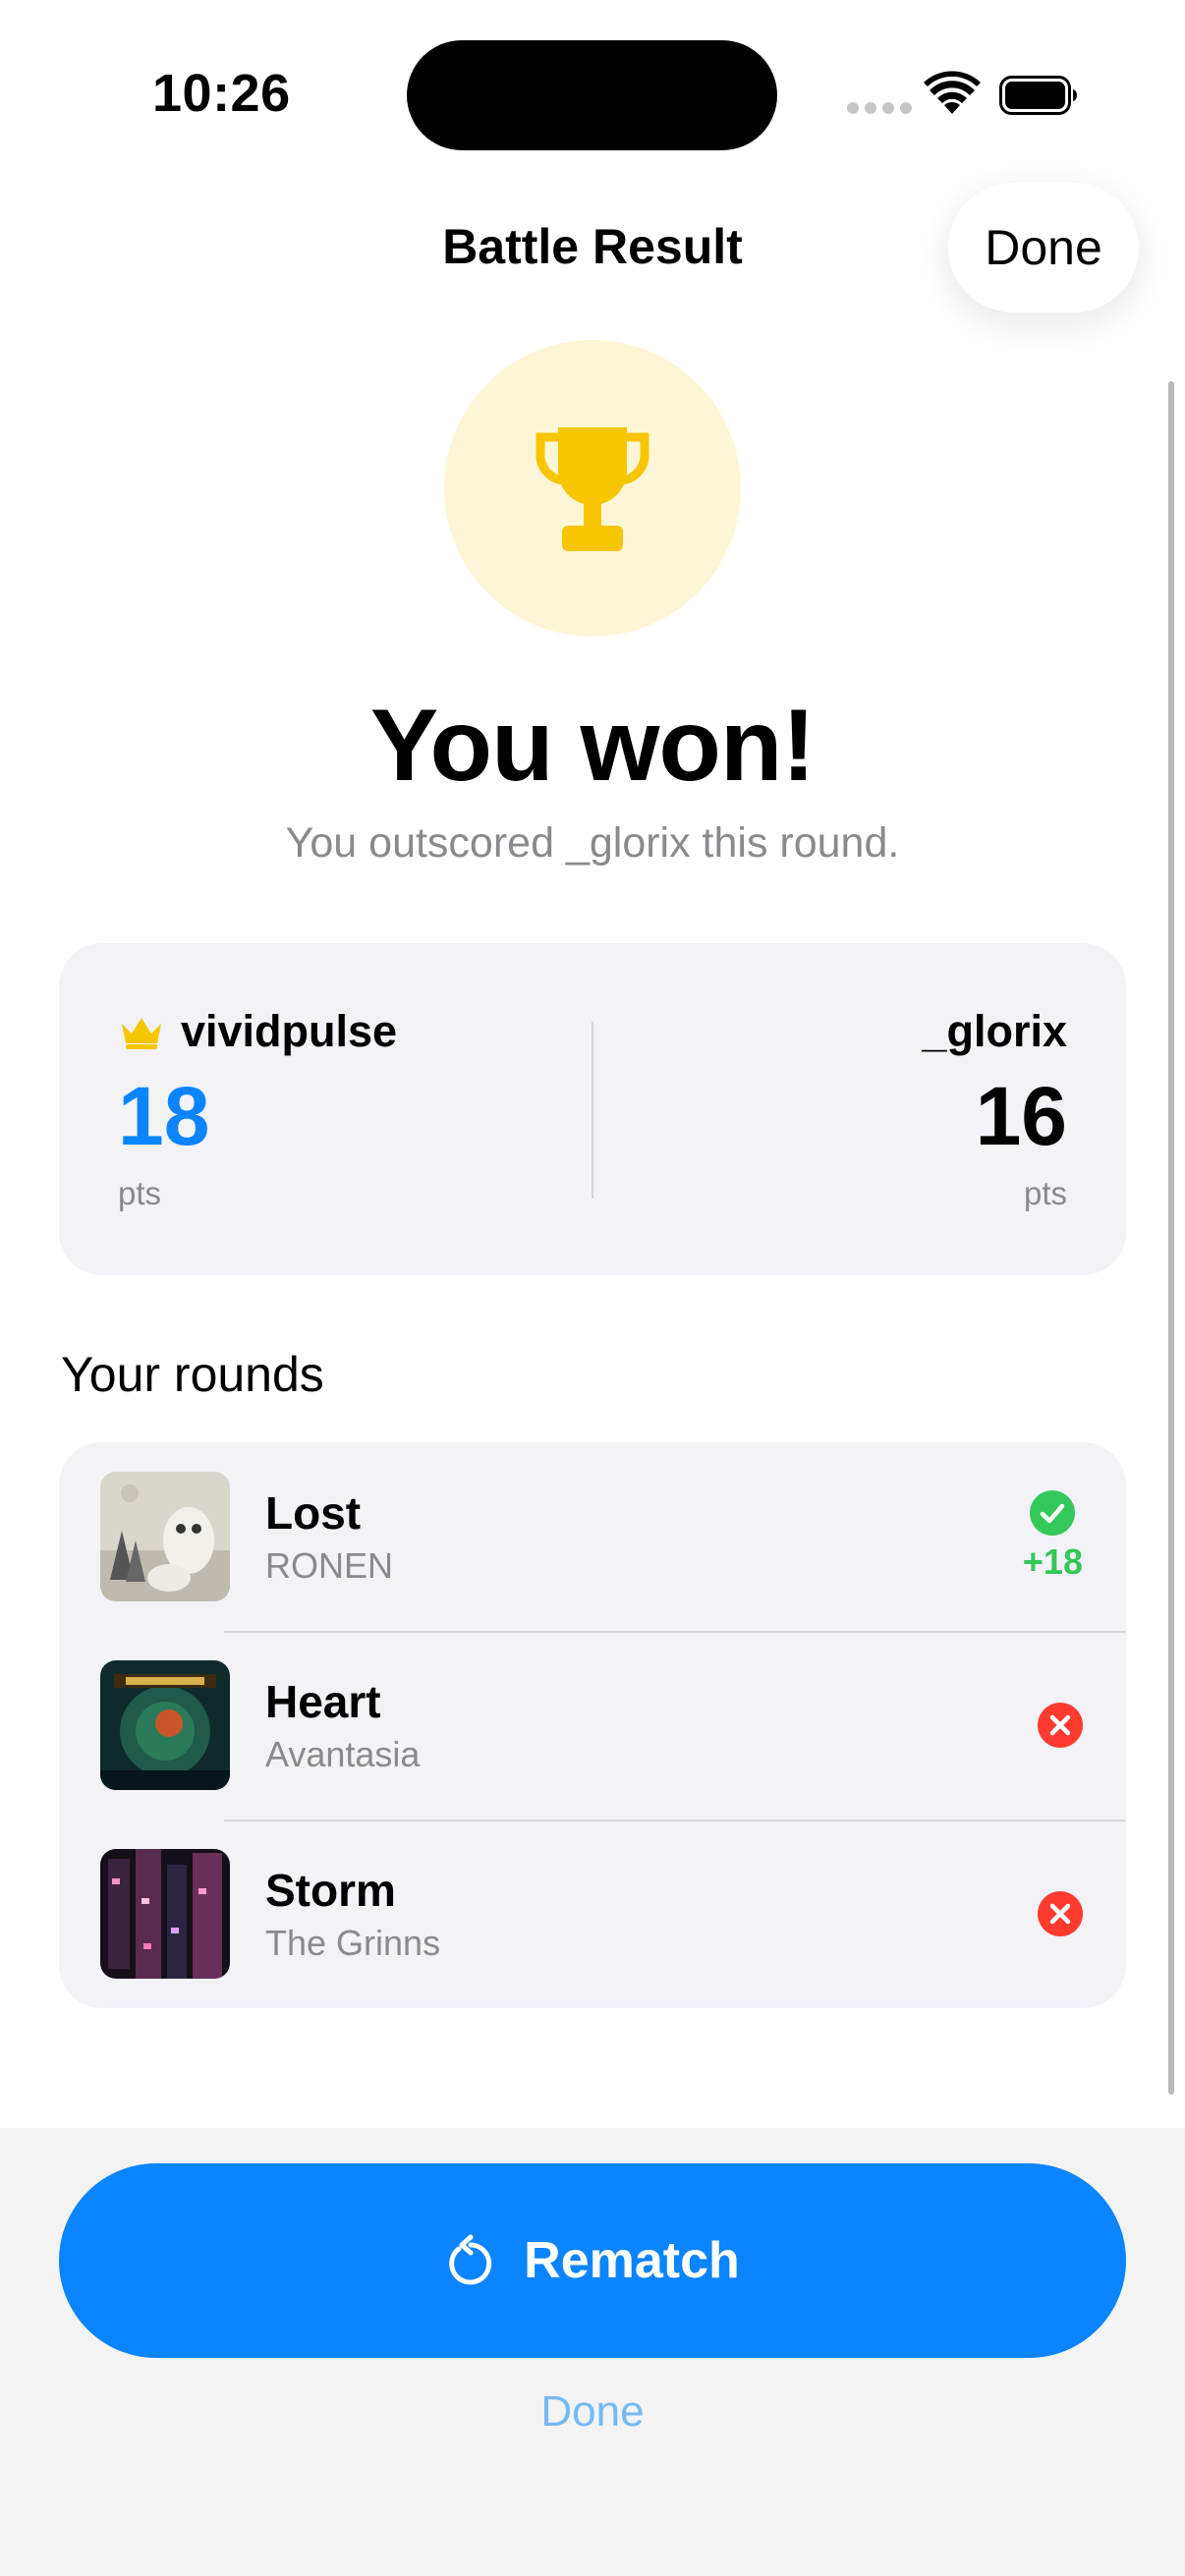  Describe the element at coordinates (323, 1701) in the screenshot. I see `round-song-title: Heart` at that location.